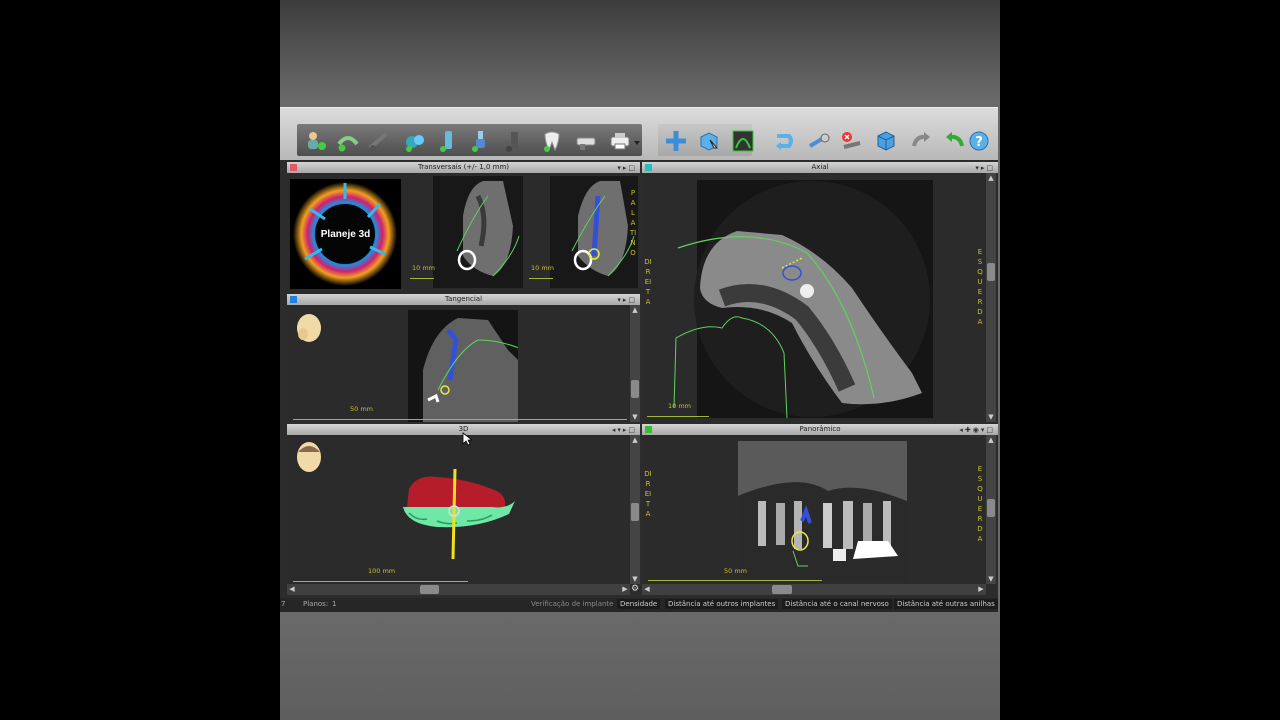 Image resolution: width=1280 pixels, height=720 pixels. Describe the element at coordinates (379, 141) in the screenshot. I see `nerve-icon` at that location.